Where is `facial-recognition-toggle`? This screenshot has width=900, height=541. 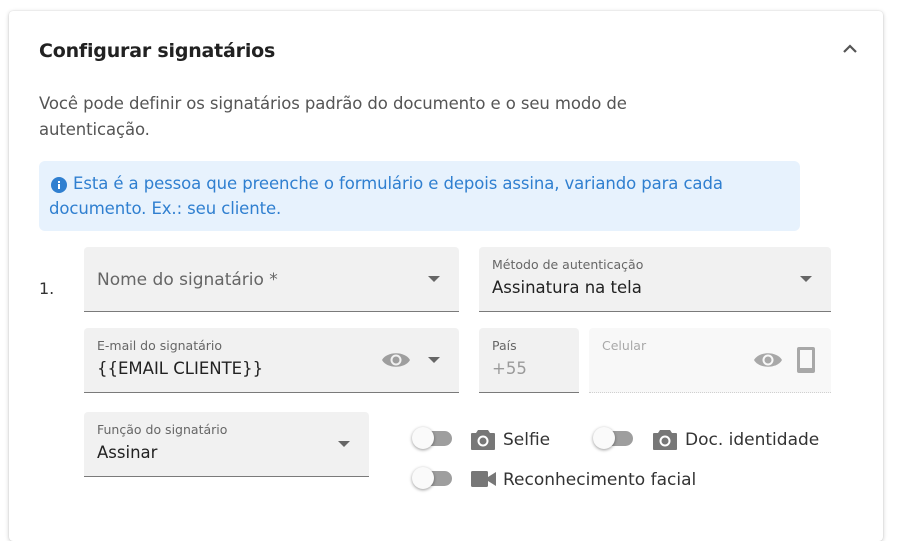 facial-recognition-toggle is located at coordinates (434, 479).